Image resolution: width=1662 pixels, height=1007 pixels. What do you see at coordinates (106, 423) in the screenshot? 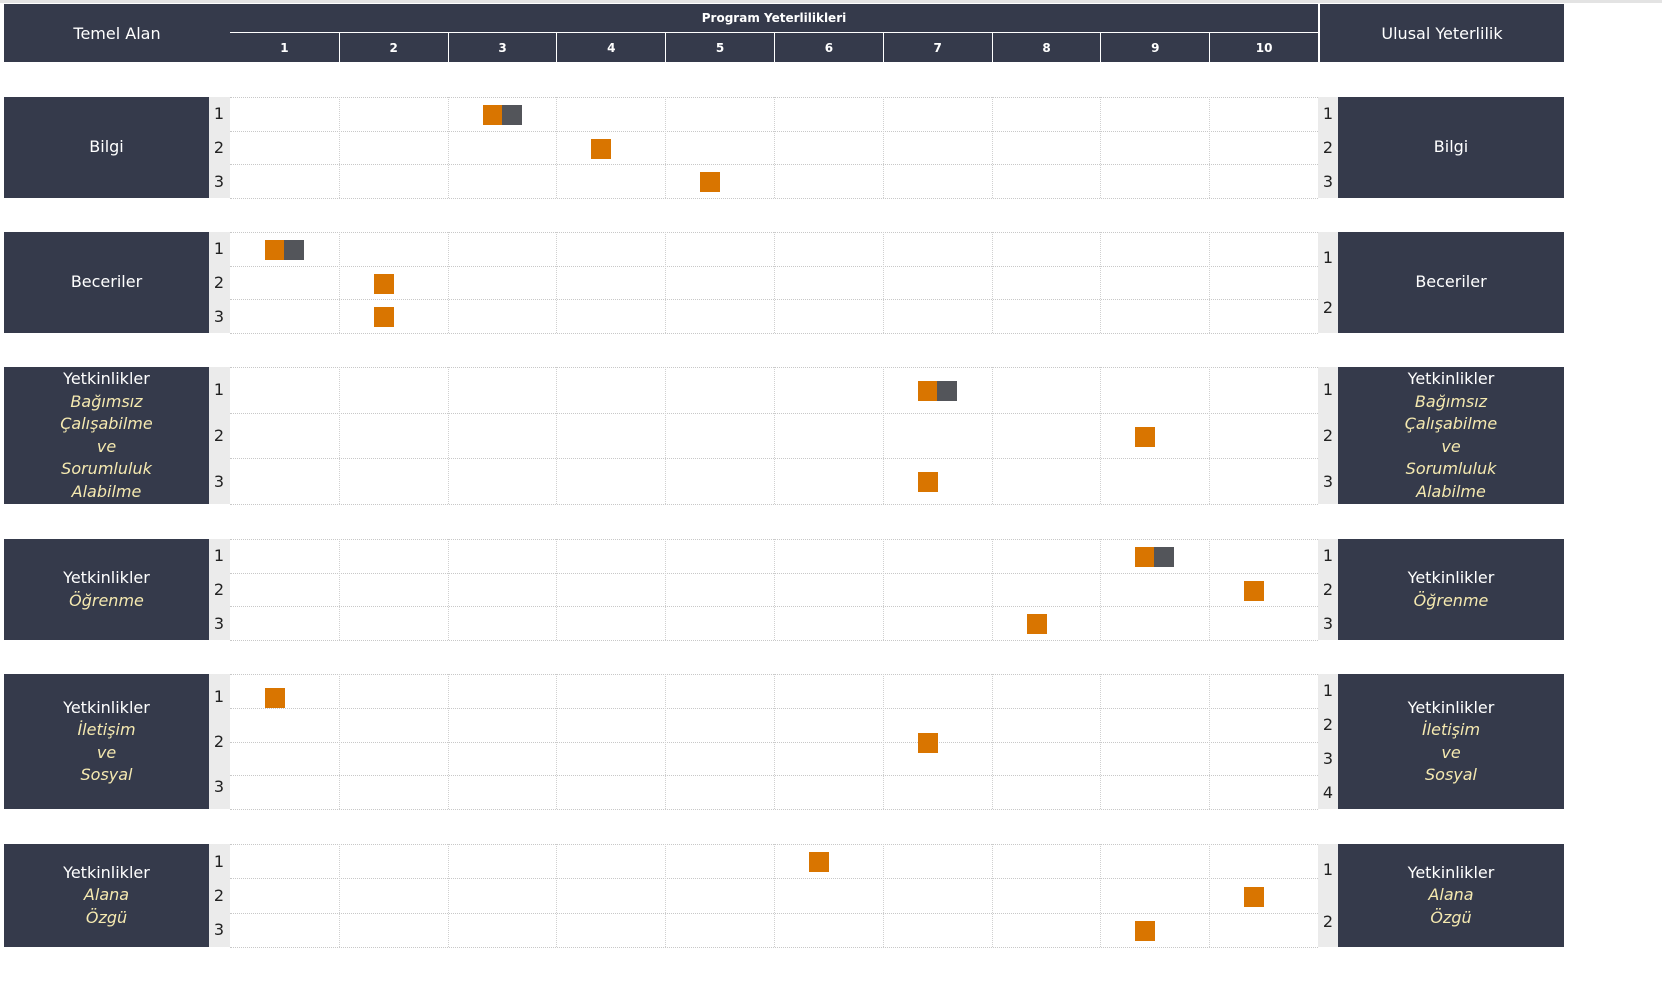
I see `group-subtitle-line: Çalışabilme` at bounding box center [106, 423].